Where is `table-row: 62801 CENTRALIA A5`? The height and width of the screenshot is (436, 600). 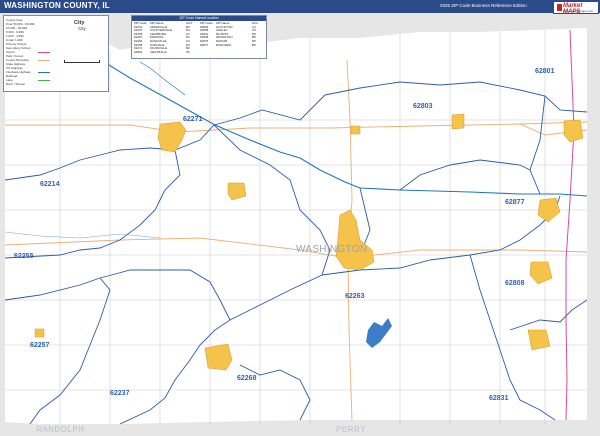
table-row: 62801 CENTRALIA A5 is located at coordinates (167, 53).